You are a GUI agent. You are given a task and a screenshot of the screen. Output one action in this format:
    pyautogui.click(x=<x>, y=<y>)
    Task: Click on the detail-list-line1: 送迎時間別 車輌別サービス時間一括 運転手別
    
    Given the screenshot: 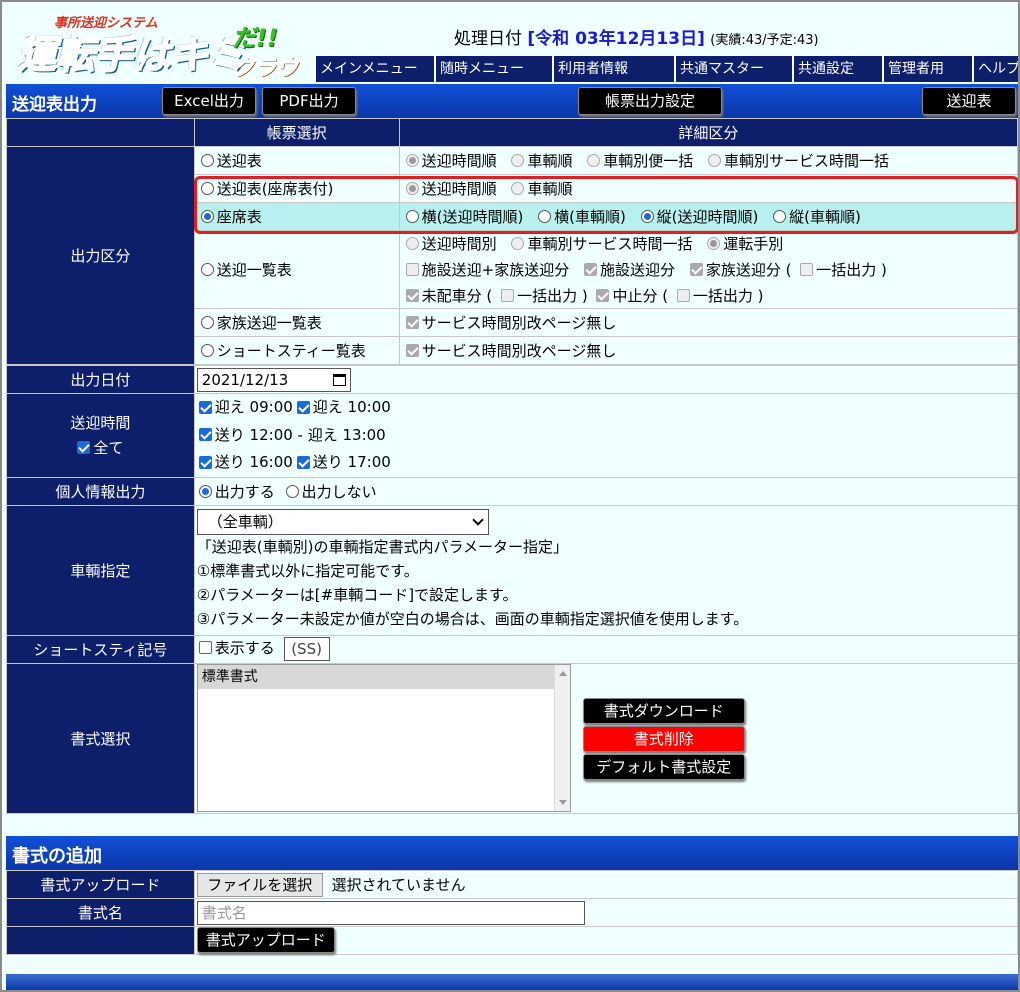 What is the action you would take?
    pyautogui.click(x=708, y=243)
    